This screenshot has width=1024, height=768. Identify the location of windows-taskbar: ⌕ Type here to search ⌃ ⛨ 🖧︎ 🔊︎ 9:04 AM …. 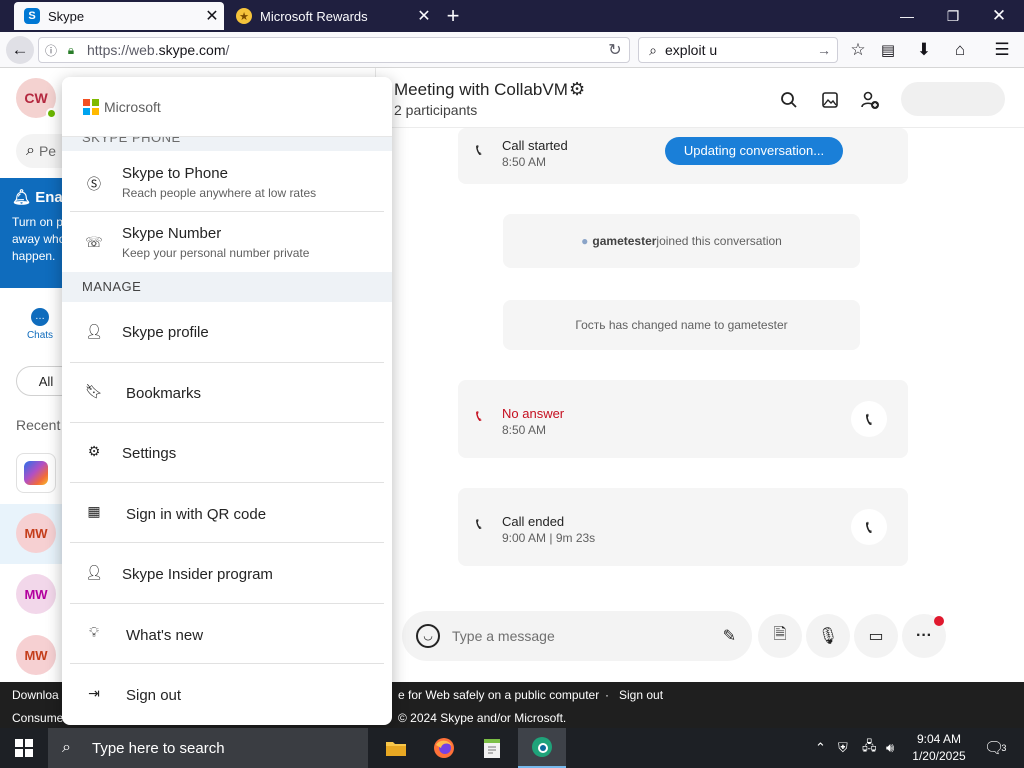
(512, 748).